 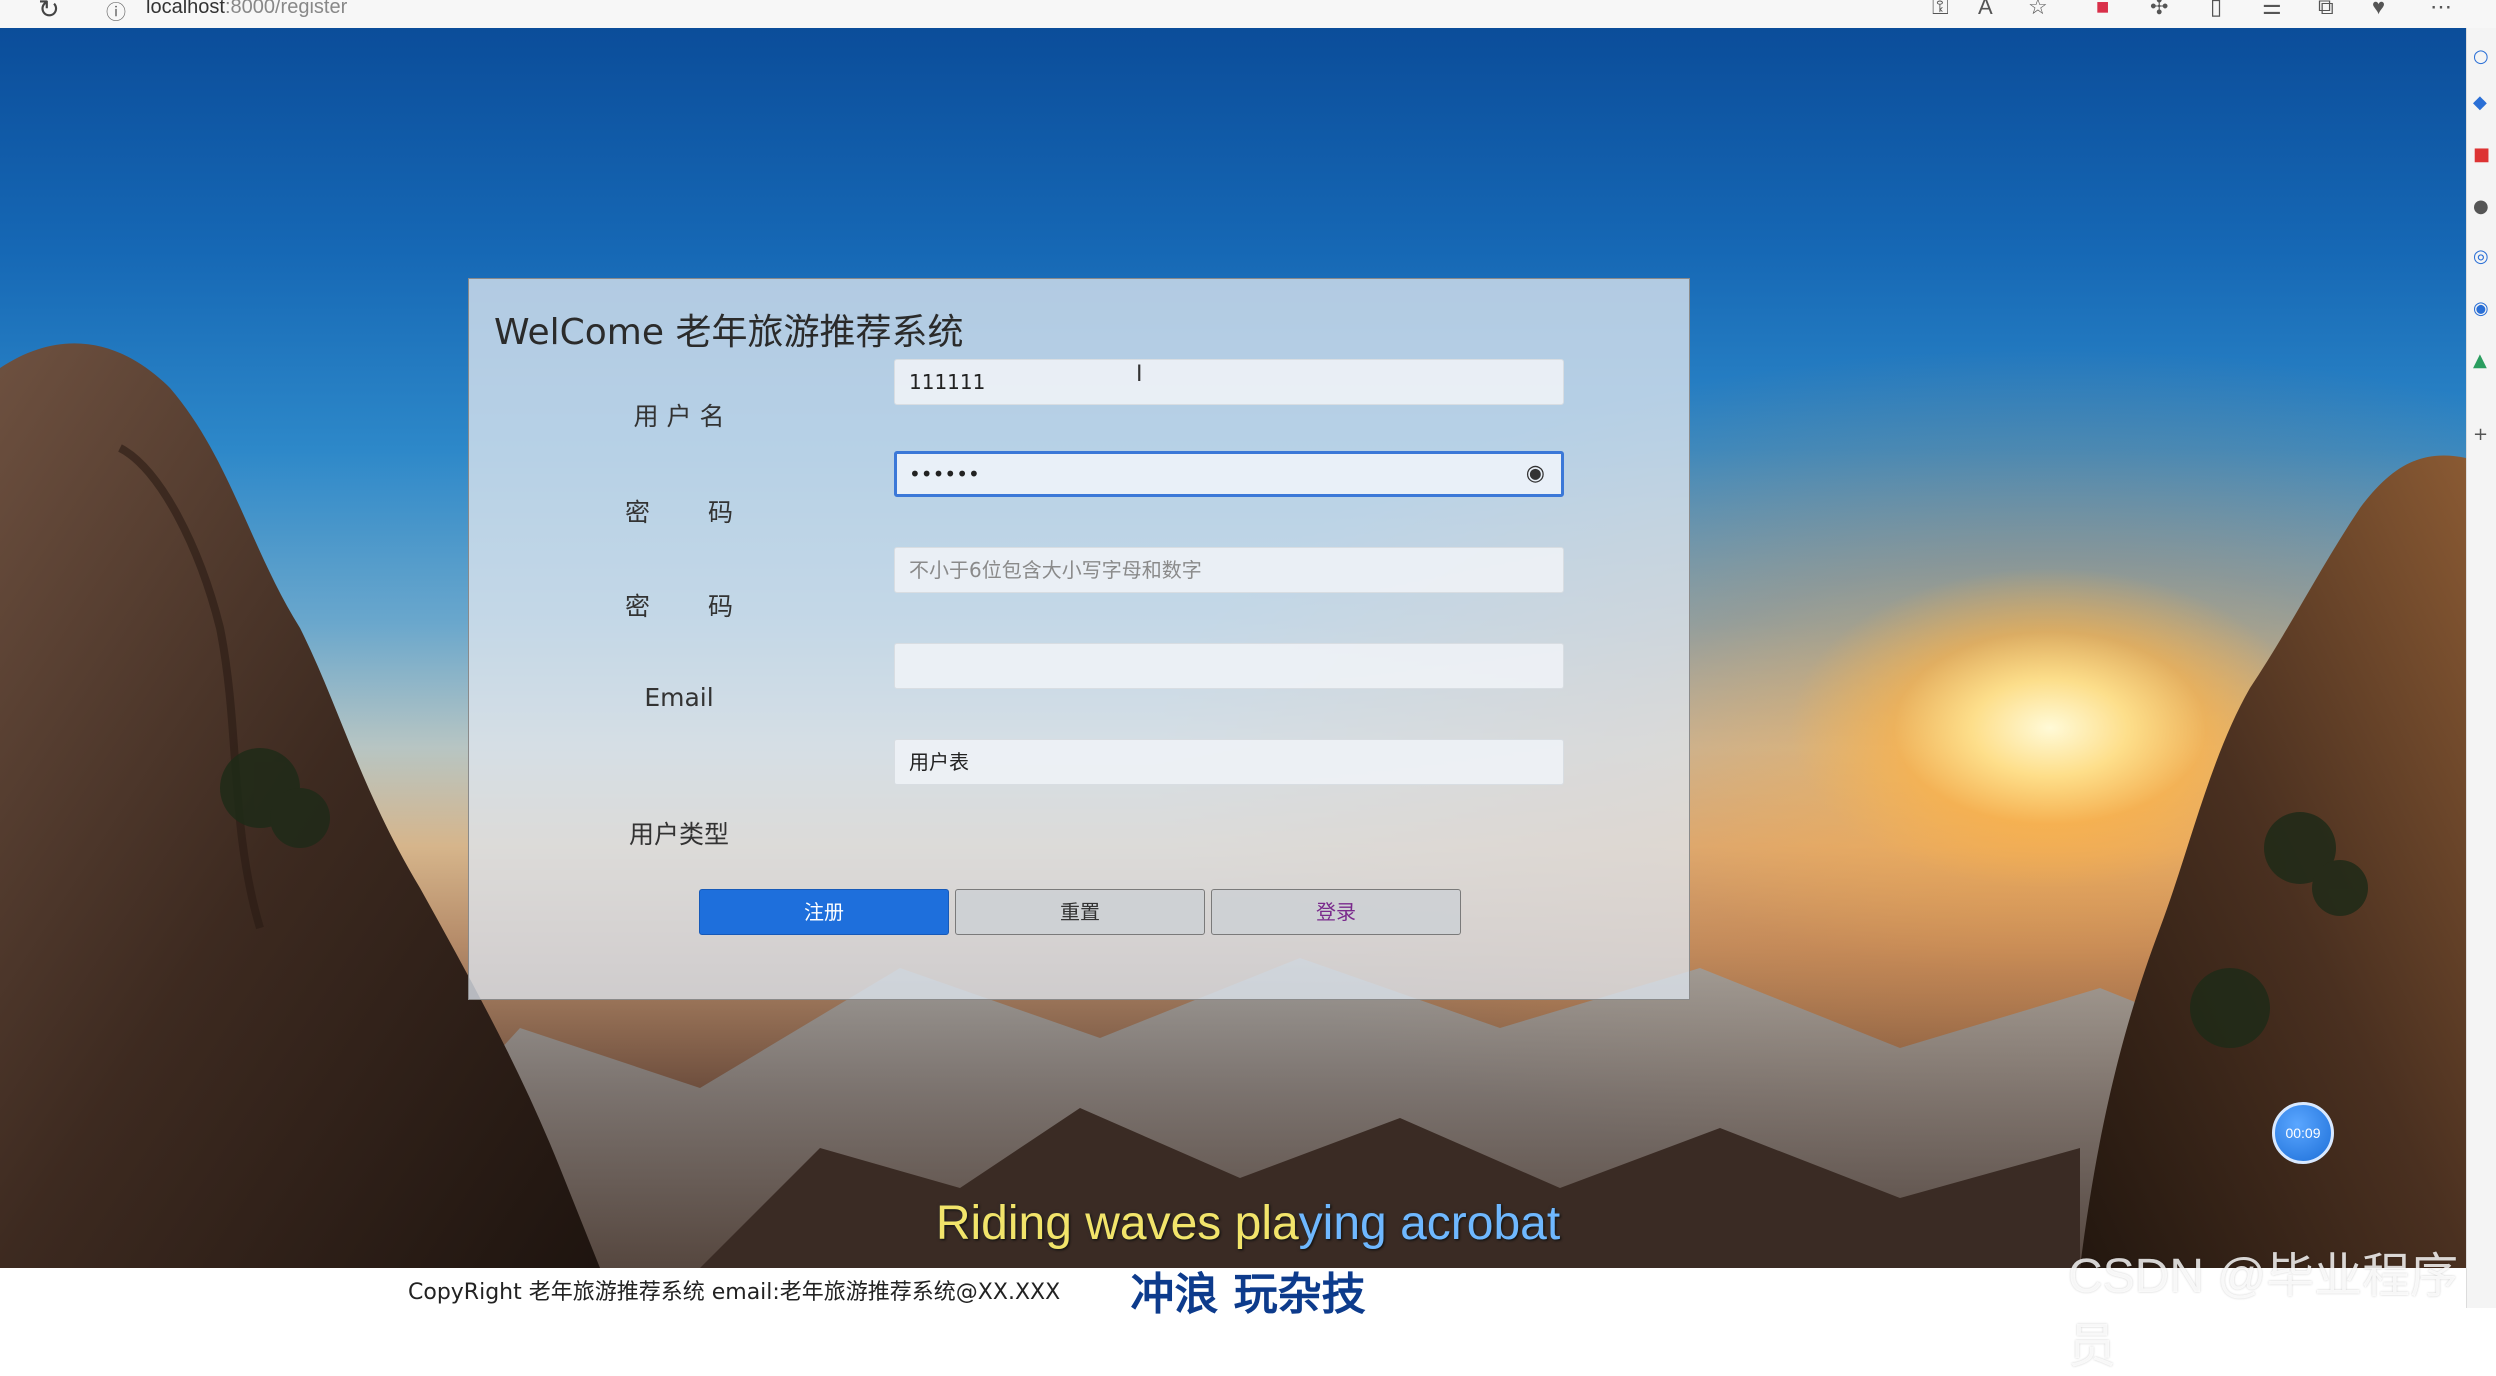 What do you see at coordinates (2303, 1133) in the screenshot?
I see `recording-timer: 00:09` at bounding box center [2303, 1133].